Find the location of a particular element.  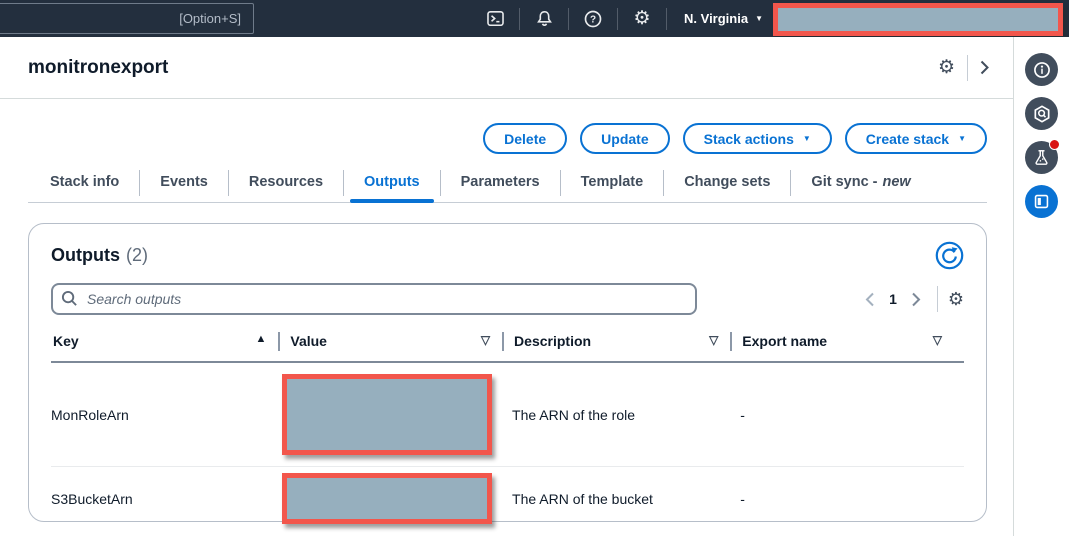

outputs-panel-header: Outputs (2) is located at coordinates (507, 255).